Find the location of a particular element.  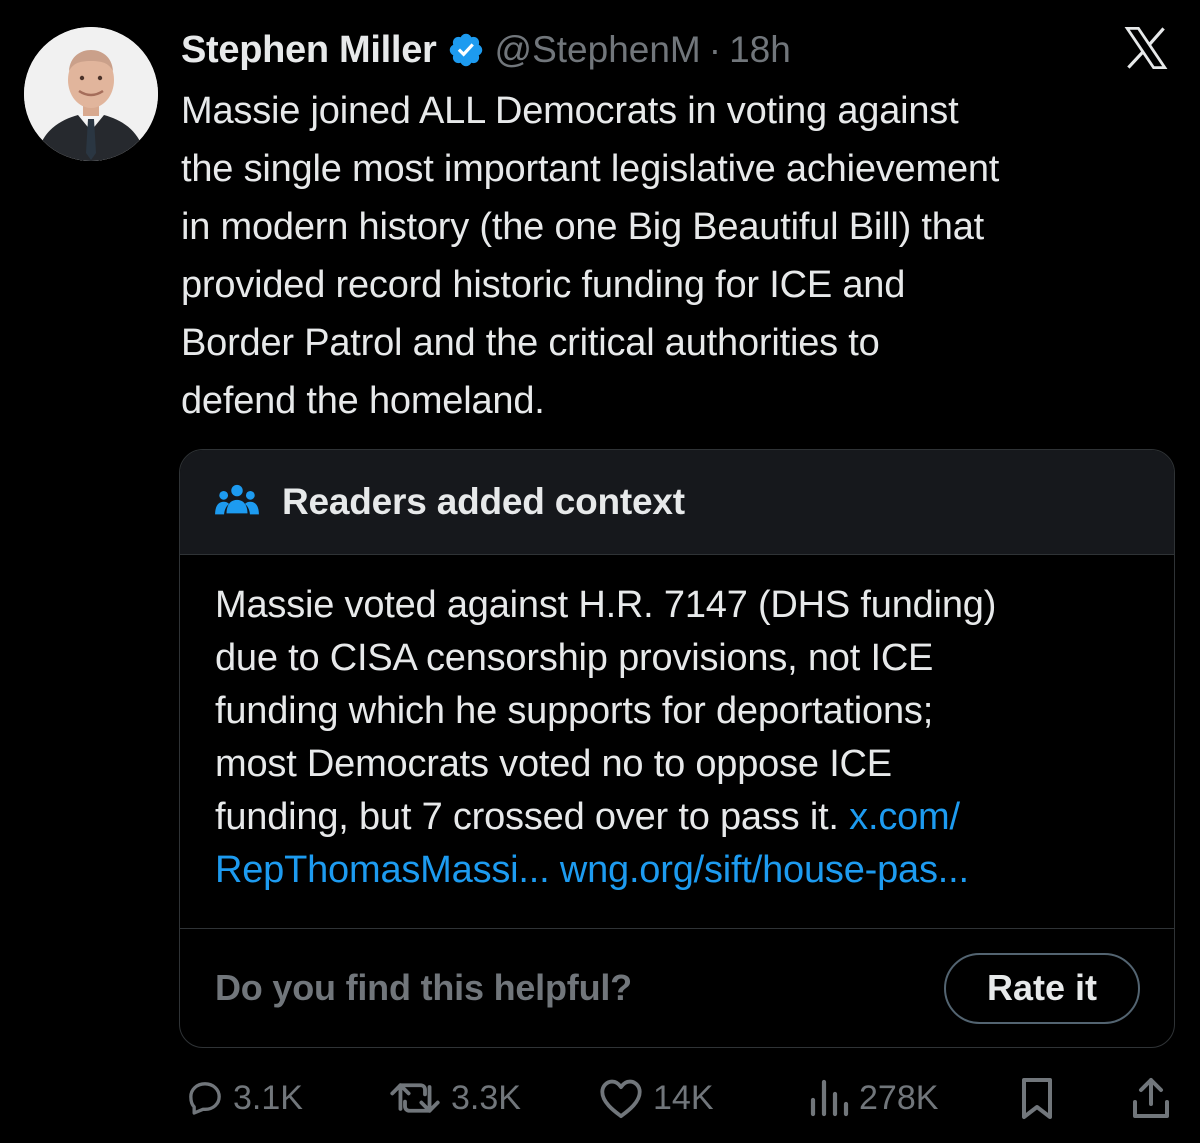

like-count: 14K is located at coordinates (683, 1097).